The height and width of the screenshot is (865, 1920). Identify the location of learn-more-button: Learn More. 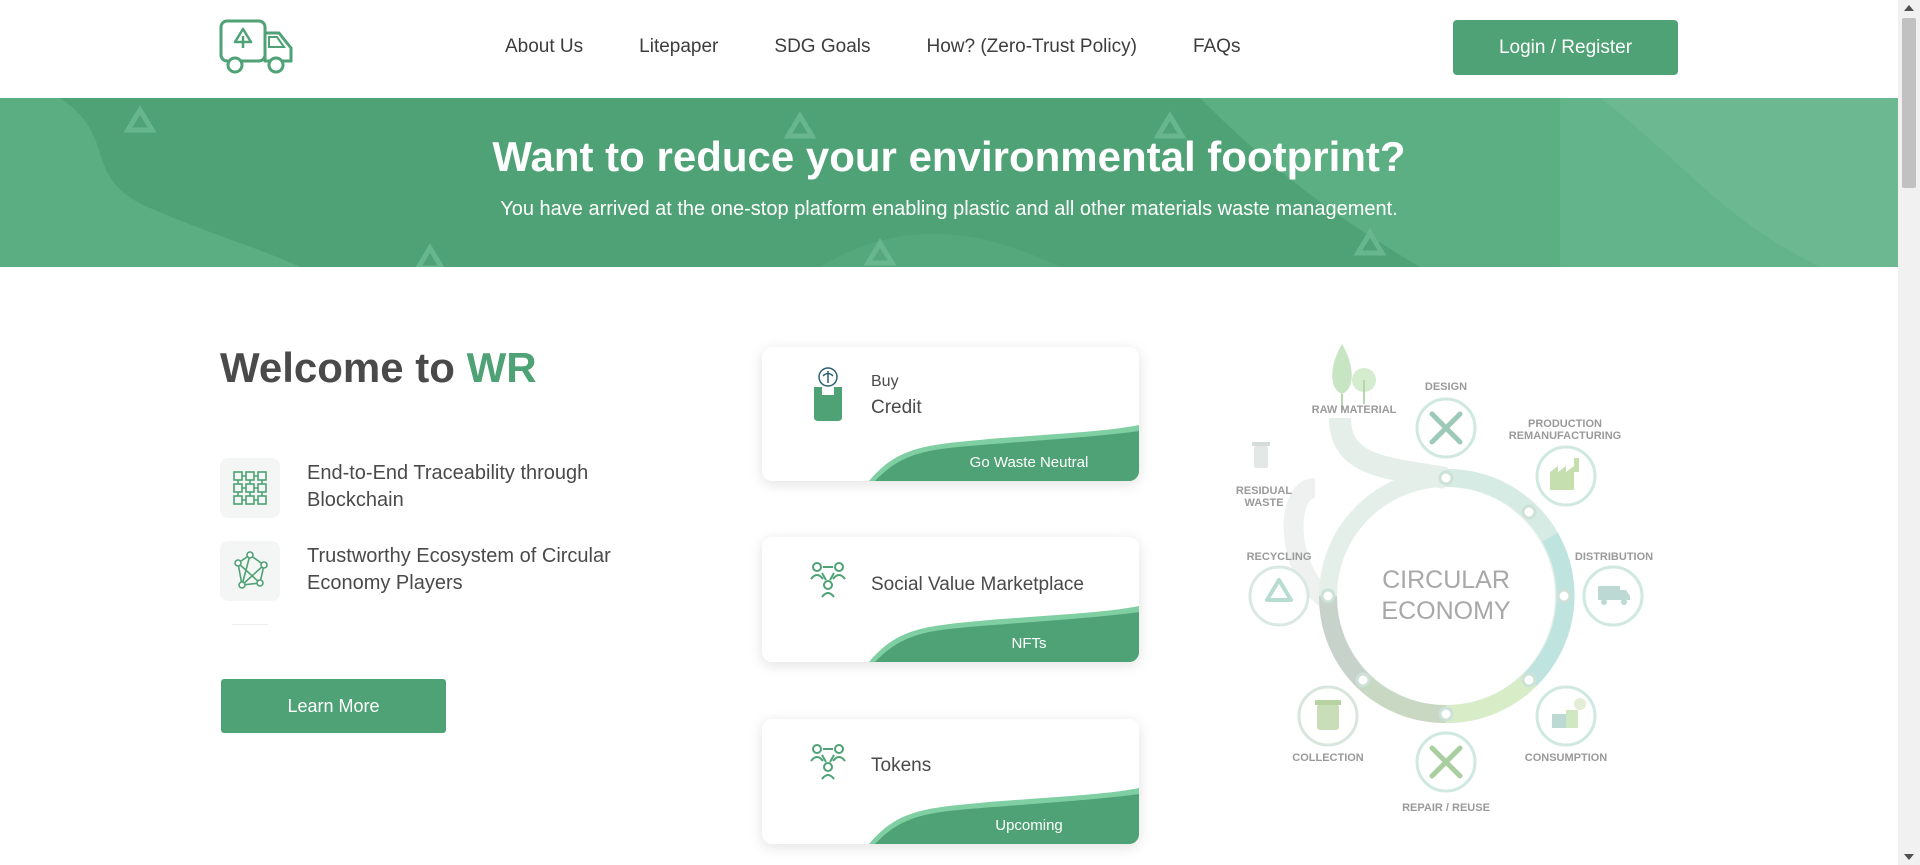
(333, 706).